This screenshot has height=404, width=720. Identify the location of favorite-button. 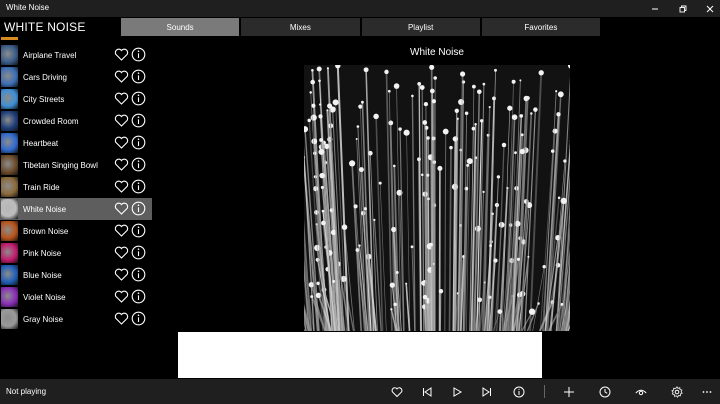
(397, 392).